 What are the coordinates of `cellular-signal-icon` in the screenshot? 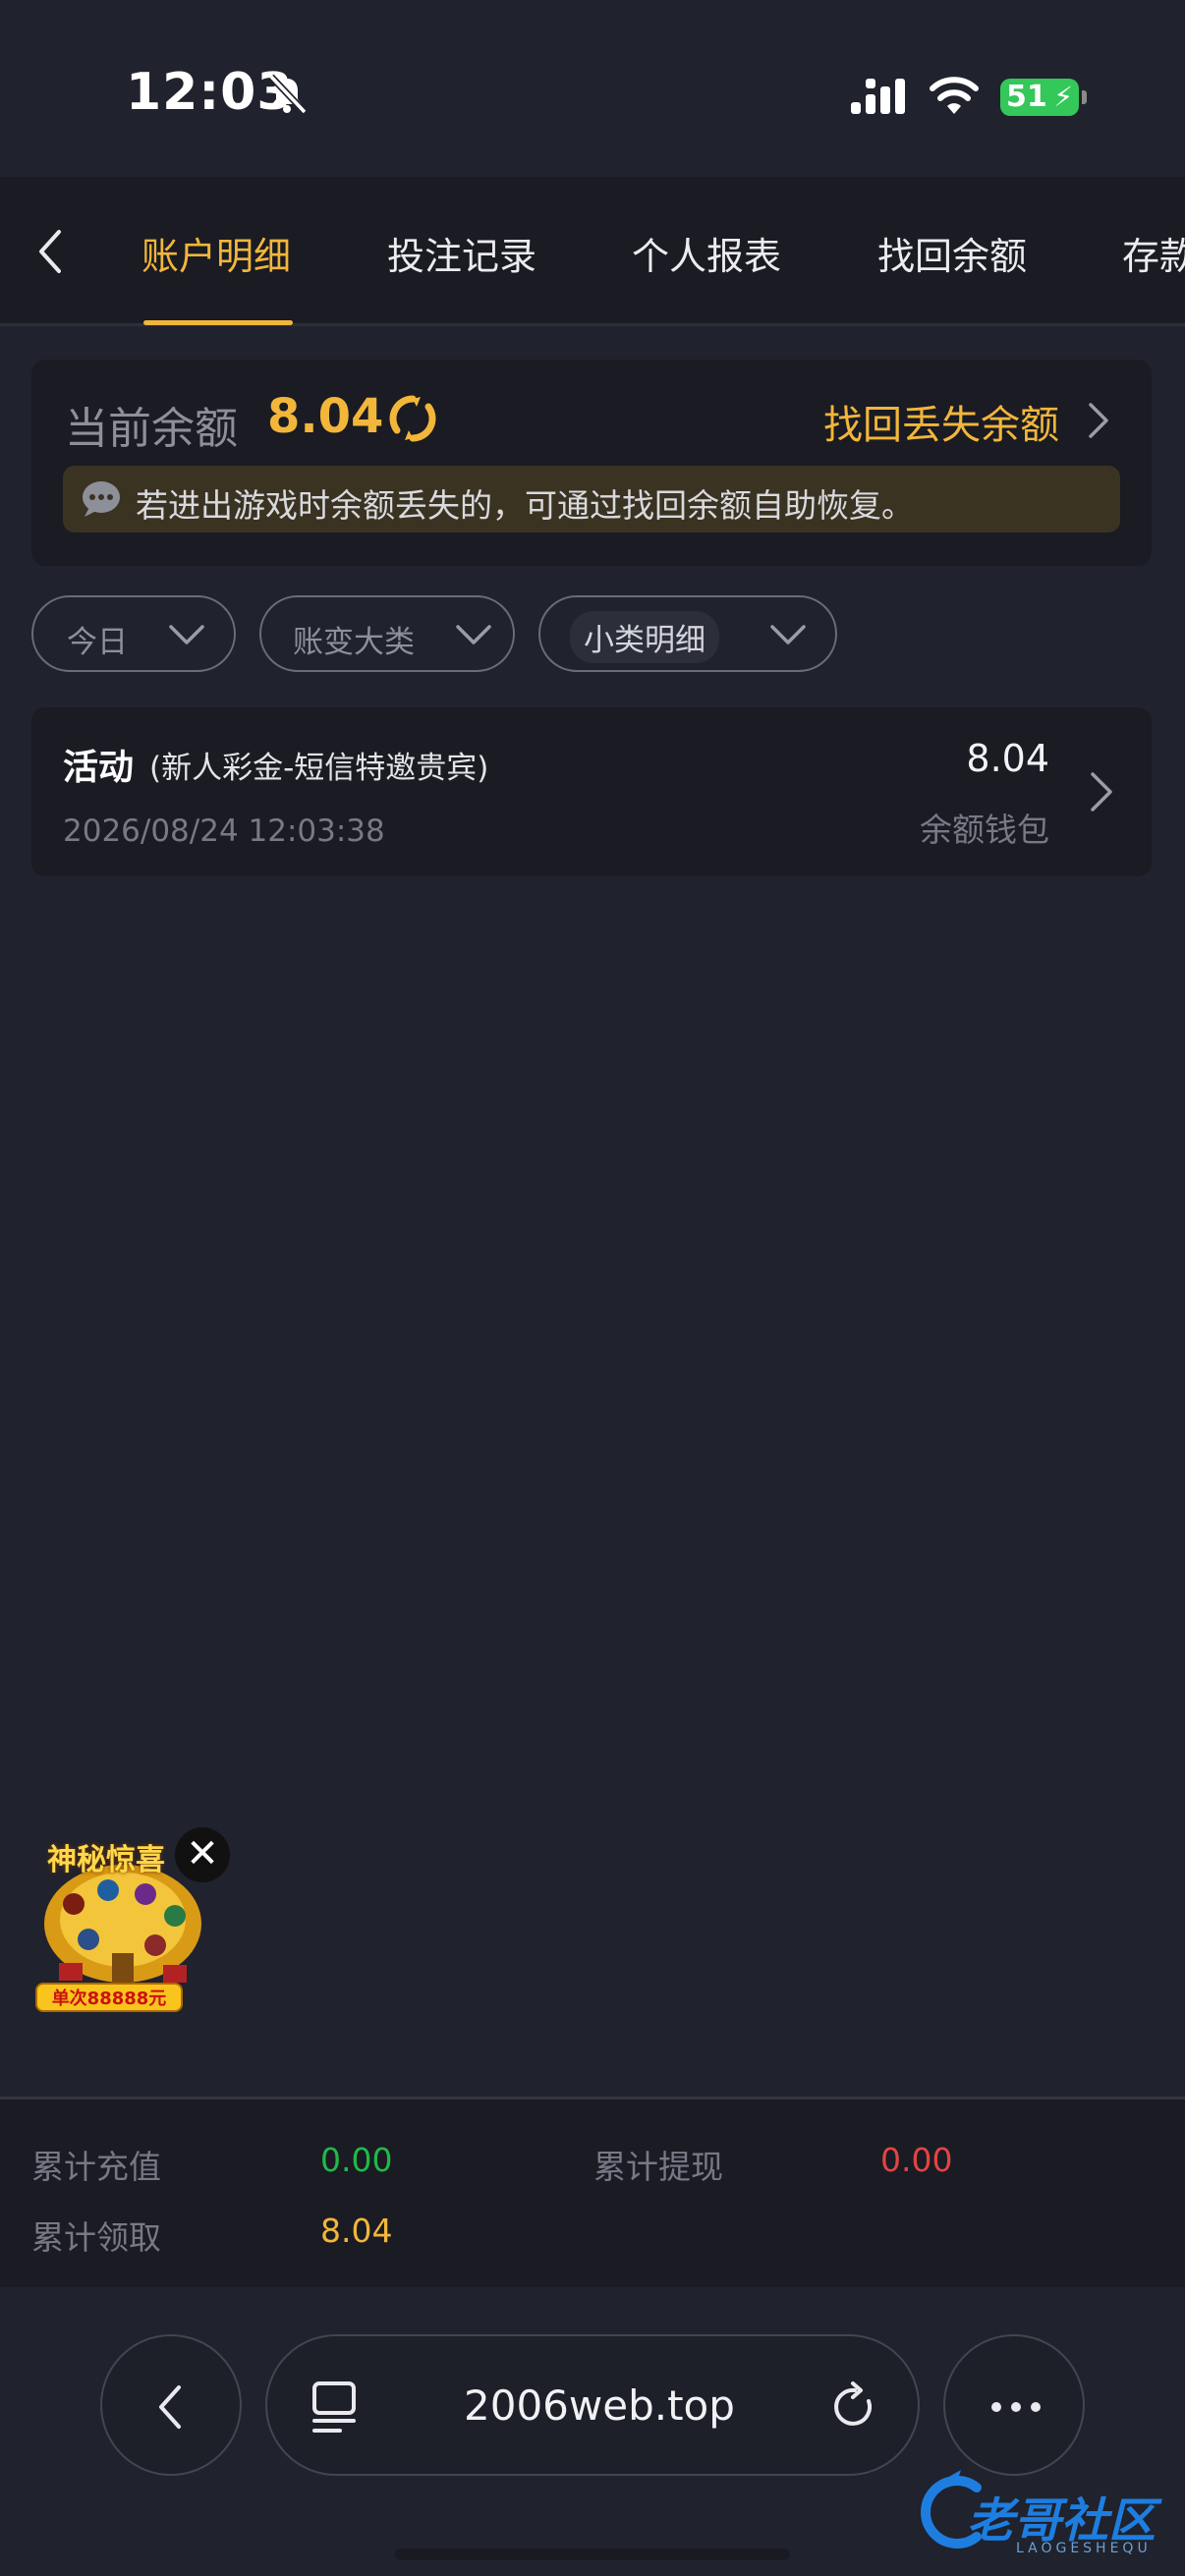 It's located at (878, 96).